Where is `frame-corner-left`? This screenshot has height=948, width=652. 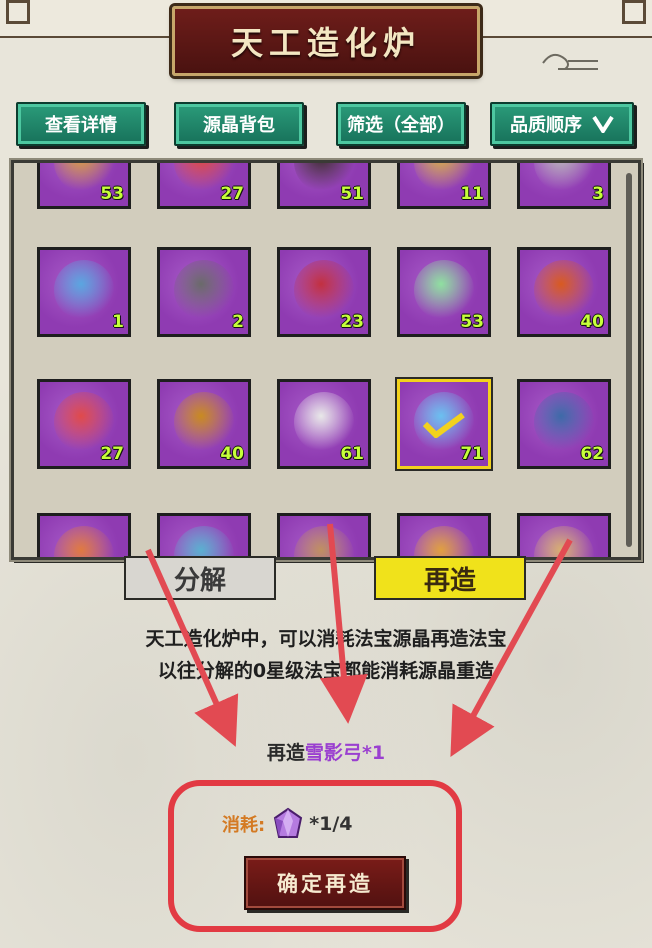
frame-corner-left is located at coordinates (18, 12).